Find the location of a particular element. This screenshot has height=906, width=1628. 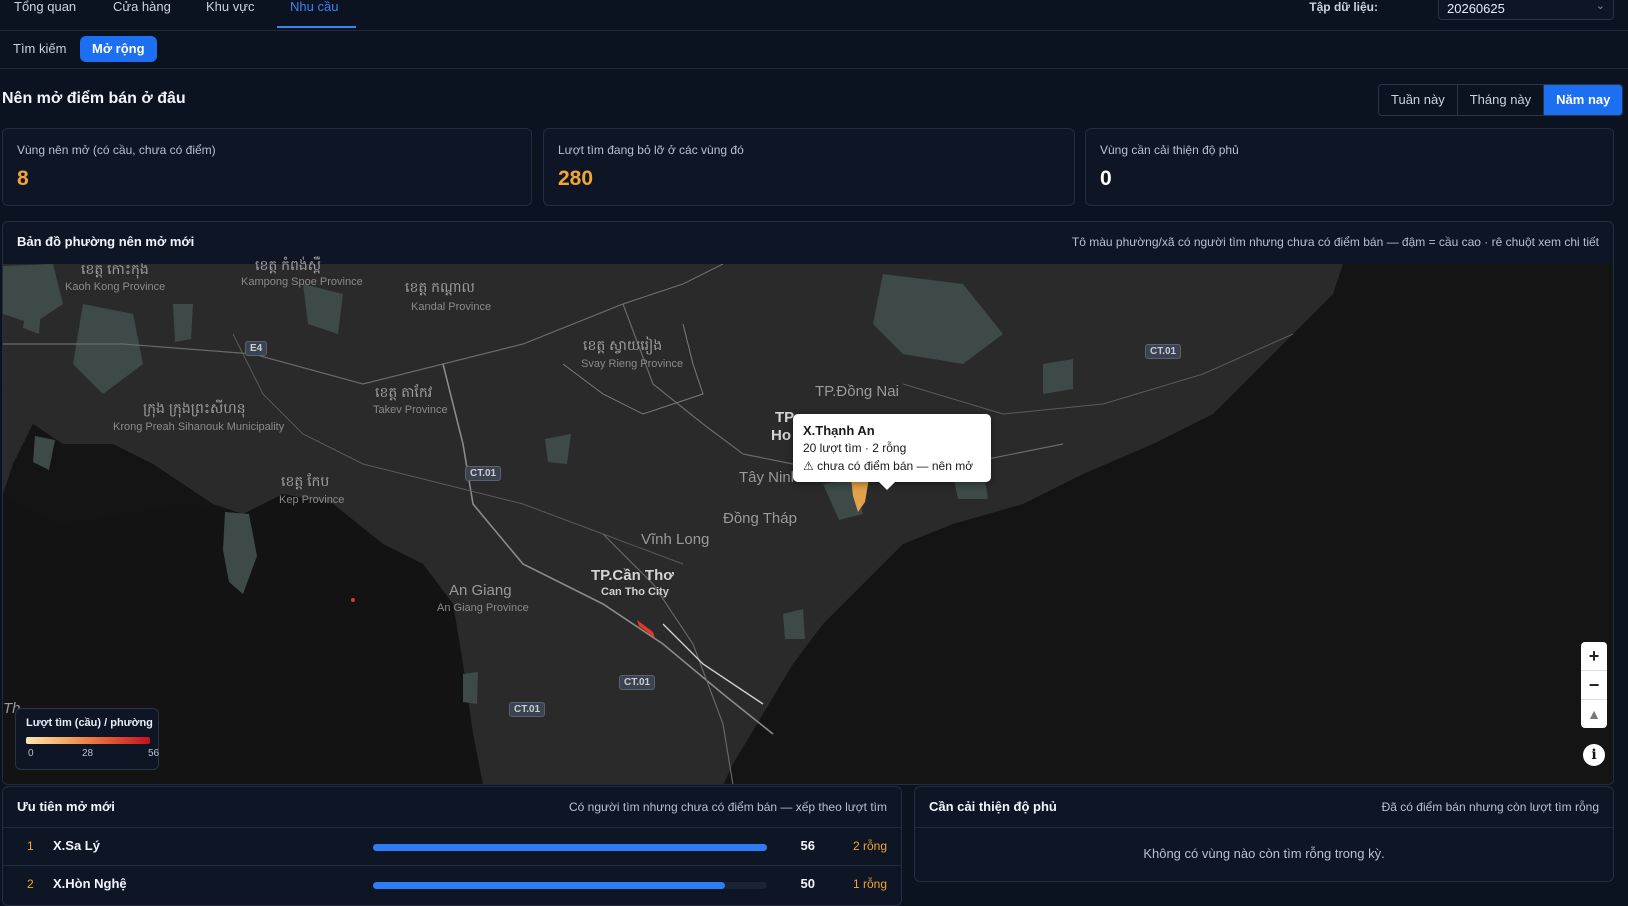

row-rank: 1 is located at coordinates (30, 846).